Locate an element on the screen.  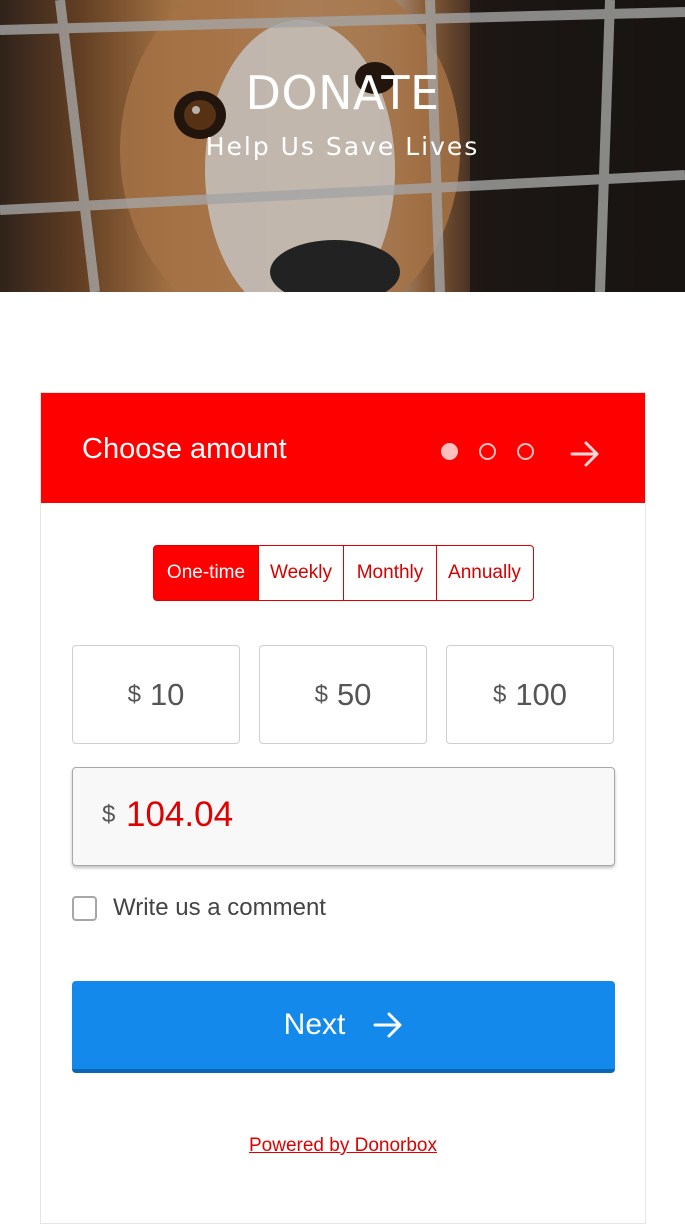
comment-label: Write us a comment is located at coordinates (219, 908).